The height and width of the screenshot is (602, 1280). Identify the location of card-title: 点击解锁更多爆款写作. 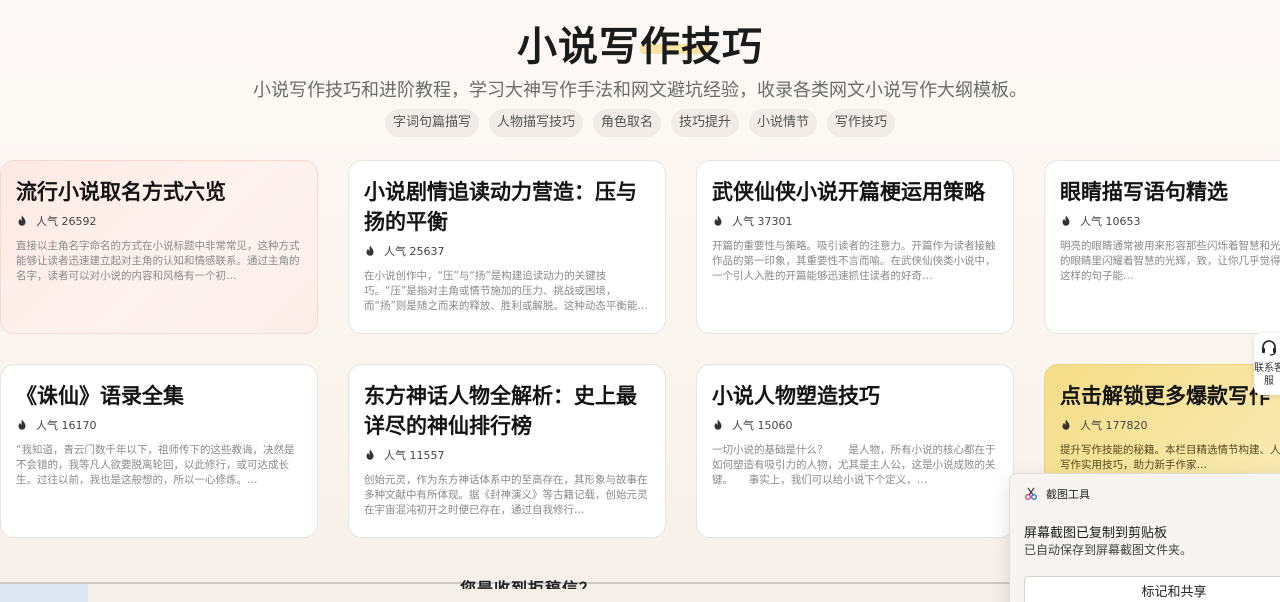
(1165, 396).